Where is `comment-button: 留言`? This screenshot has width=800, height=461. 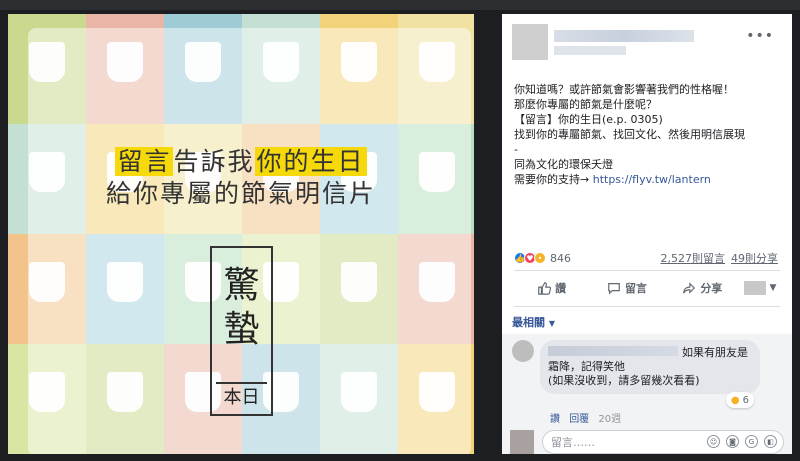
comment-button: 留言 is located at coordinates (626, 288).